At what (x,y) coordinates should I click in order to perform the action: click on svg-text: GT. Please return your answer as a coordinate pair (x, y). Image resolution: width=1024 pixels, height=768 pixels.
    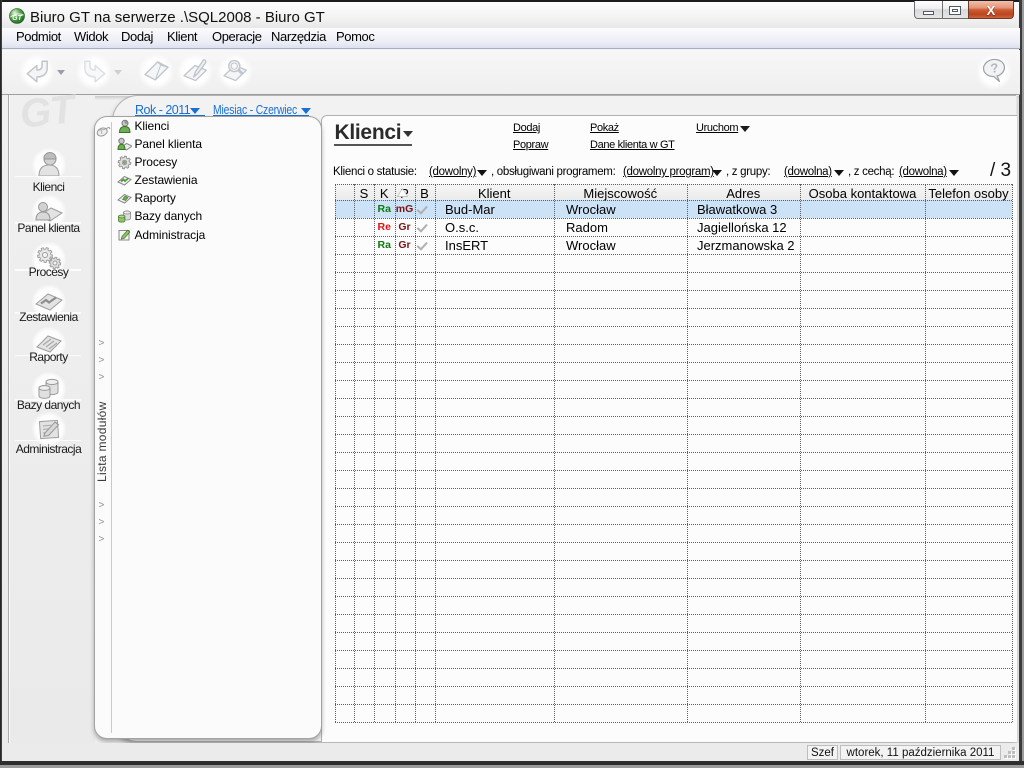
    Looking at the image, I should click on (17, 18).